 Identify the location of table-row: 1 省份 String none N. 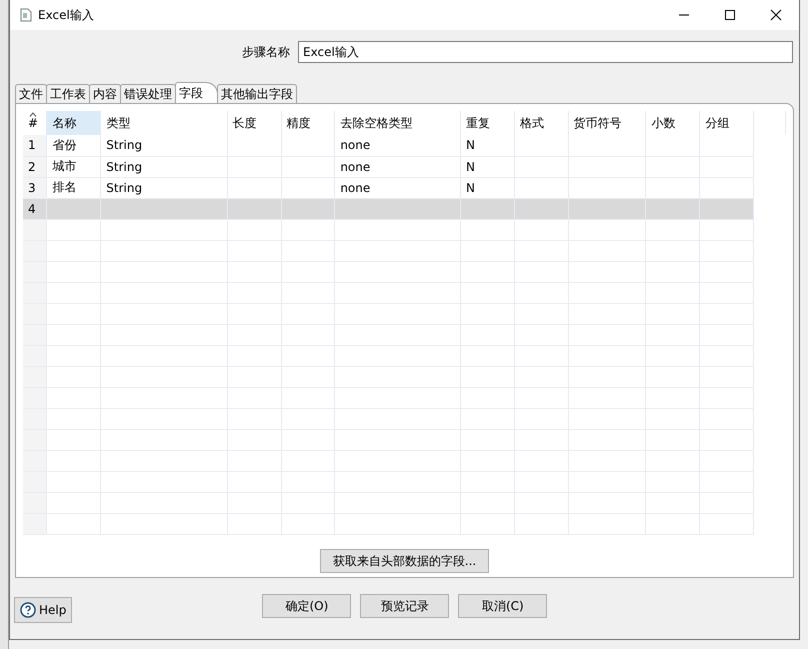
(404, 145).